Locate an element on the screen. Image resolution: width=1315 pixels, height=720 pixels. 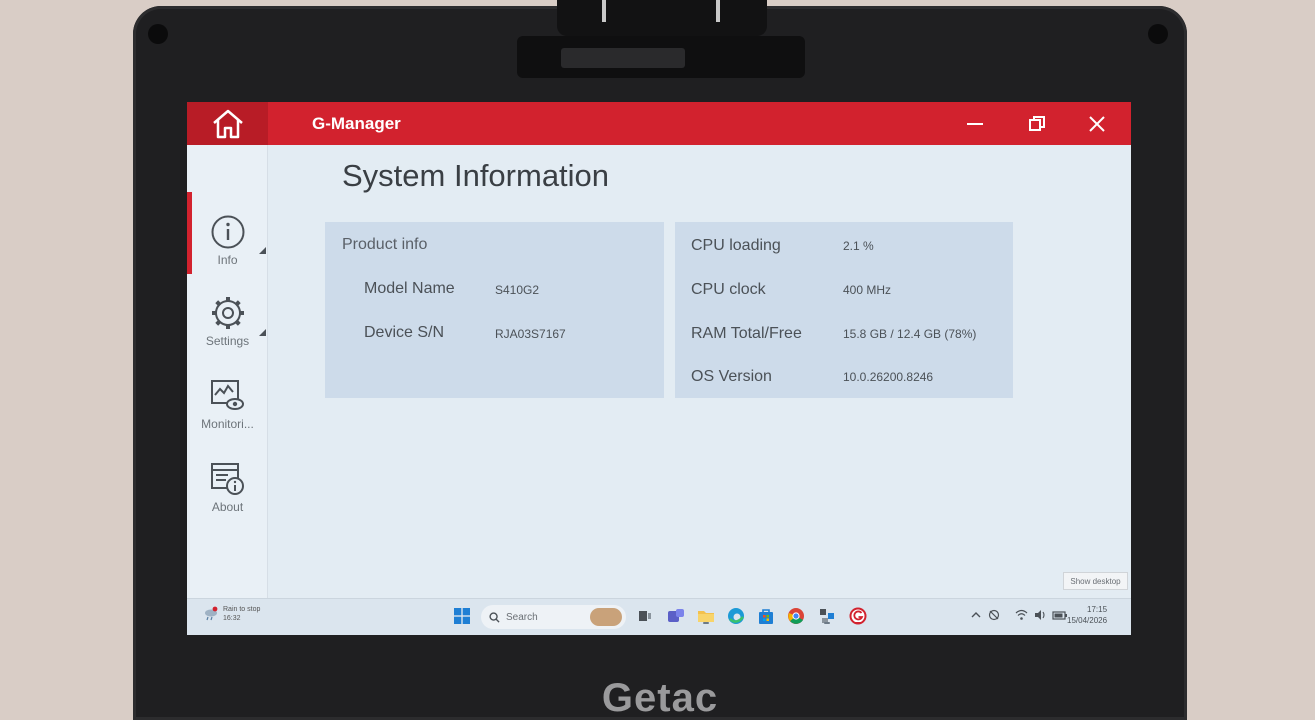
start-button is located at coordinates (462, 616).